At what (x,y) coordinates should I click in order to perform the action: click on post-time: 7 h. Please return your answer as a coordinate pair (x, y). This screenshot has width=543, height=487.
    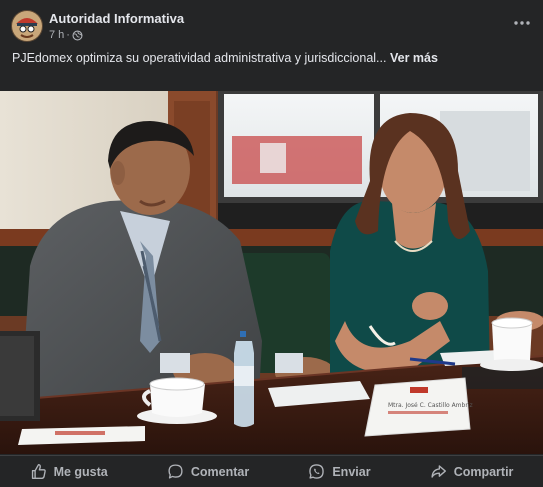
    Looking at the image, I should click on (56, 35).